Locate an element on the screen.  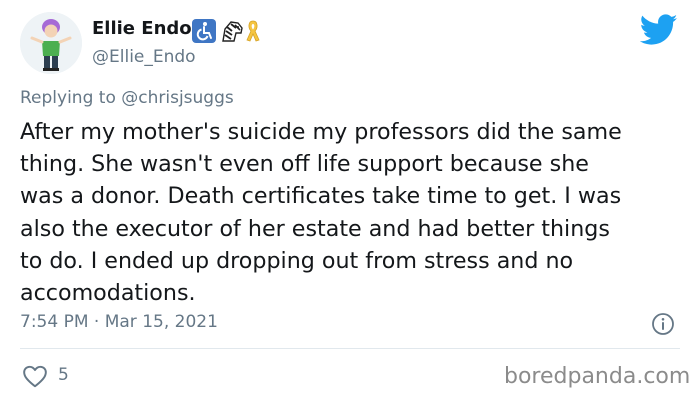
avatar is located at coordinates (51, 43).